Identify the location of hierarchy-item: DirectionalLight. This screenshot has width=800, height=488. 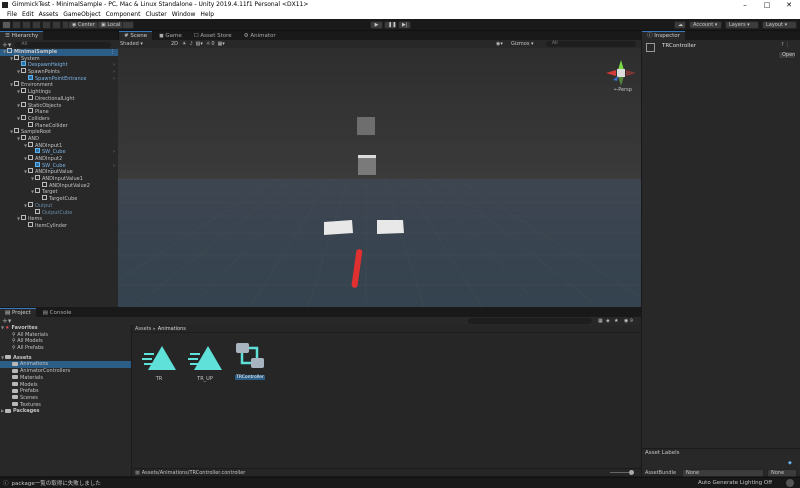
(59, 98).